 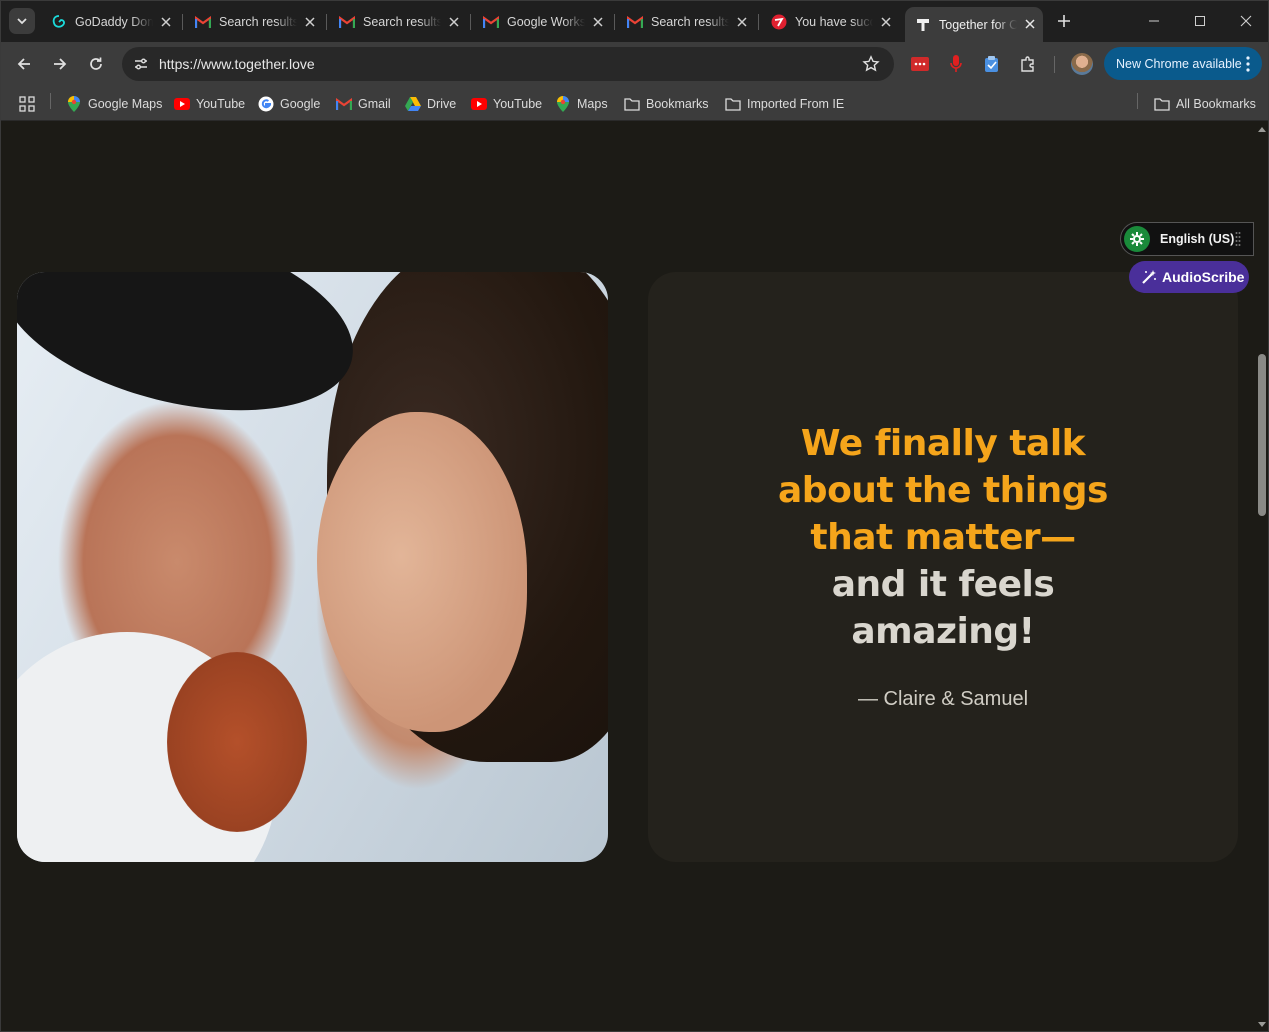 What do you see at coordinates (114, 22) in the screenshot?
I see `tab-title: GoDaddy Domain` at bounding box center [114, 22].